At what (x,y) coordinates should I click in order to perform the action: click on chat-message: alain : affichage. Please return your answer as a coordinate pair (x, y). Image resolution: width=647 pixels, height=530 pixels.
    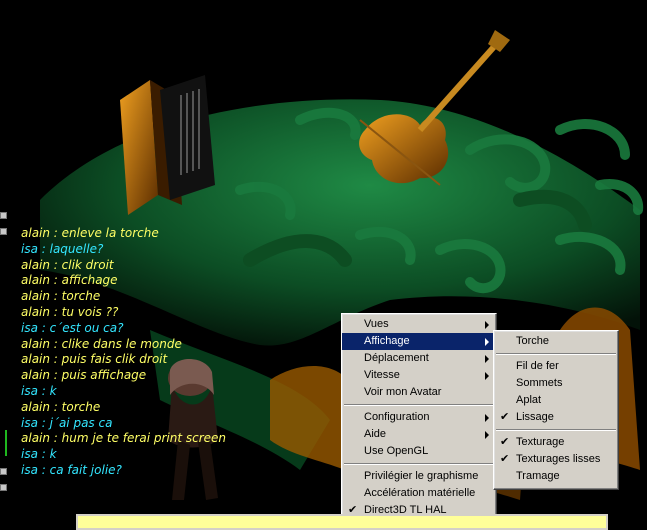
    Looking at the image, I should click on (69, 280).